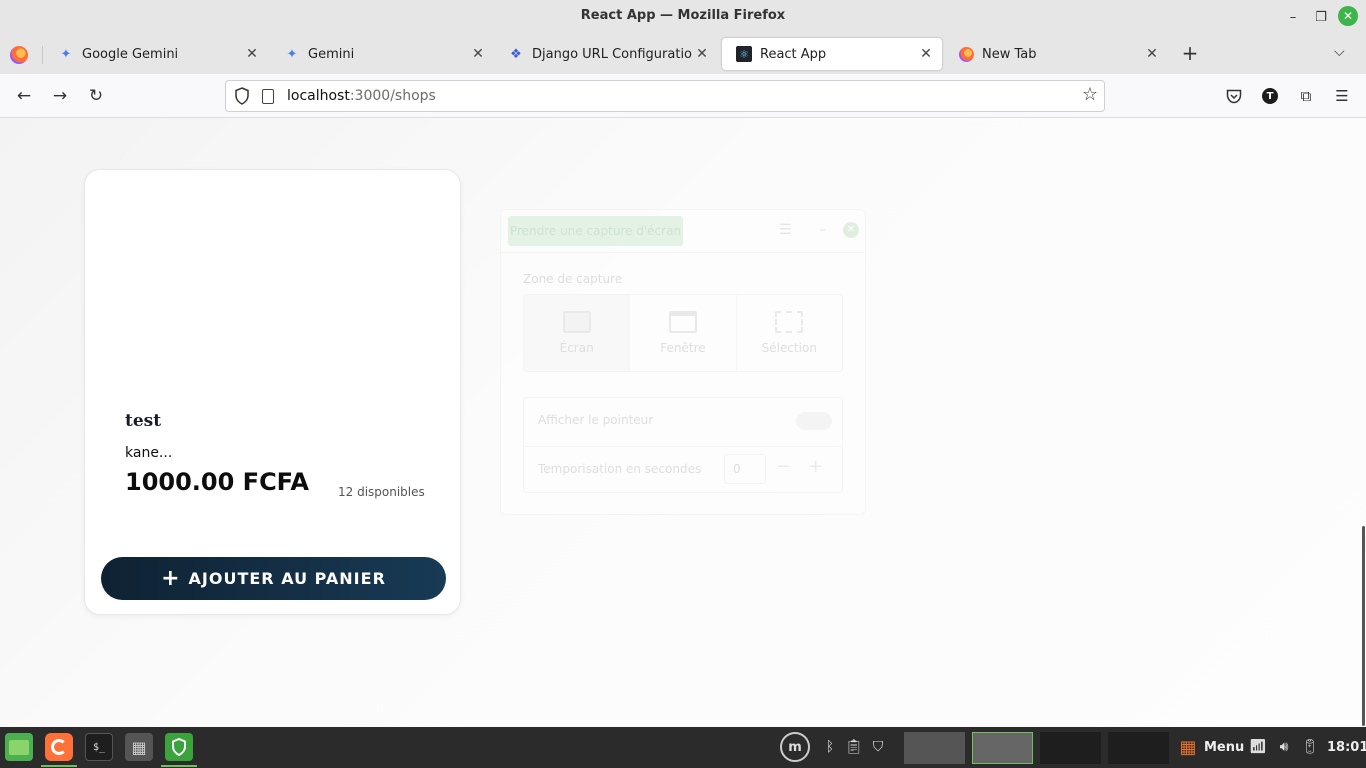  Describe the element at coordinates (382, 54) in the screenshot. I see `tab-gemini: ✦ Gemini ✕` at that location.